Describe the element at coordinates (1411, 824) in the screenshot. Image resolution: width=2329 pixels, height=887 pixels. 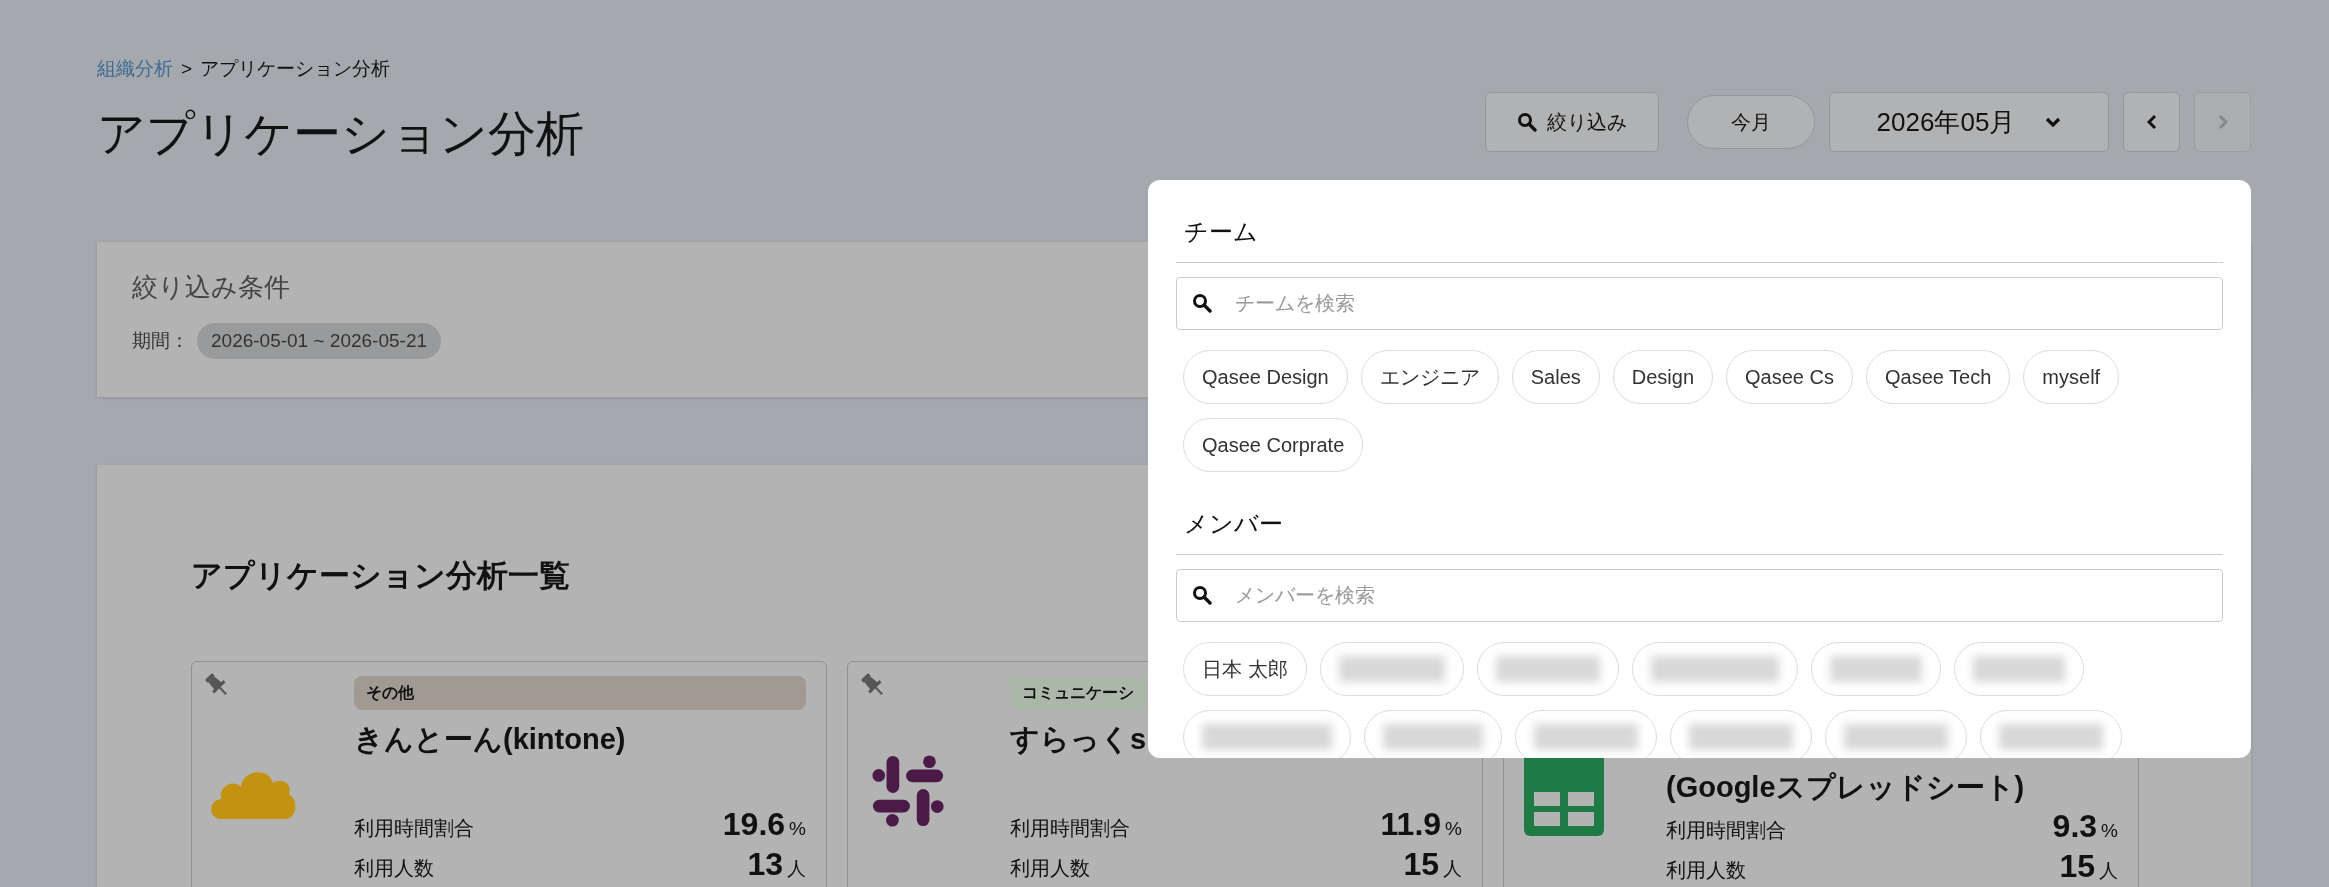
I see `stat-value: 11.9` at that location.